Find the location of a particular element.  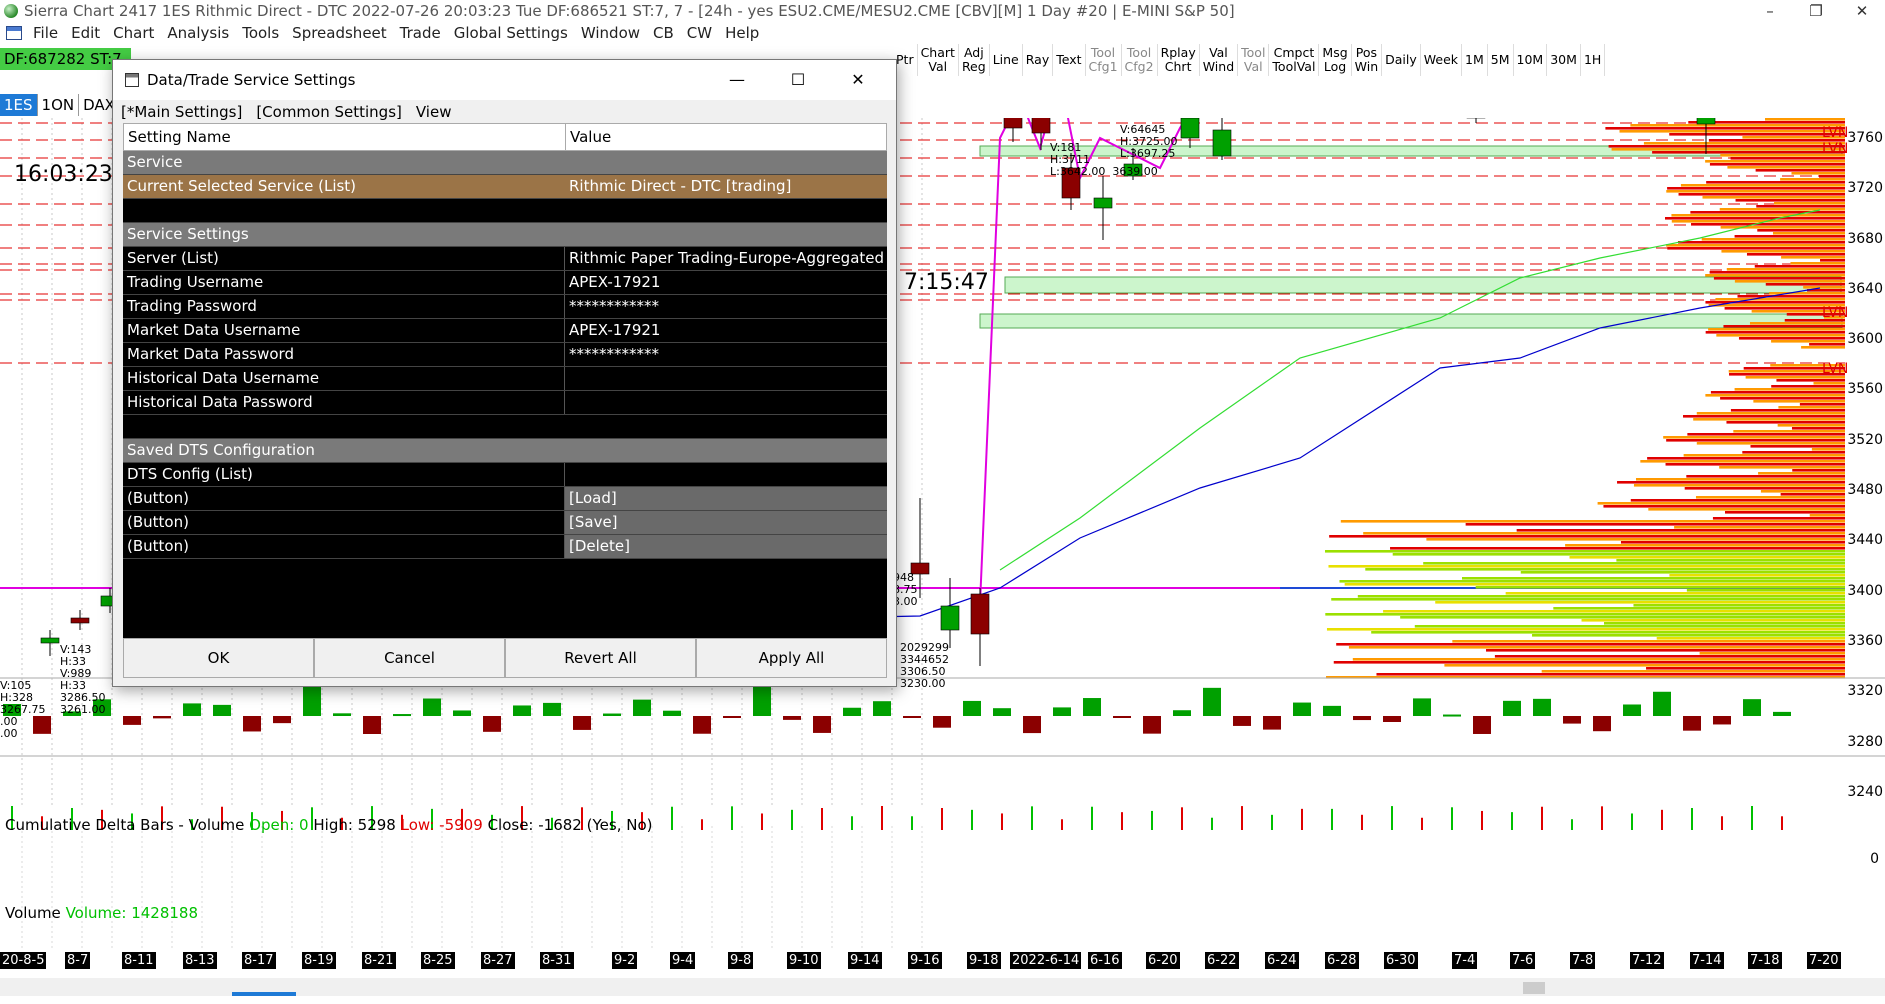

toolbar-button-daily: Daily is located at coordinates (1401, 60).